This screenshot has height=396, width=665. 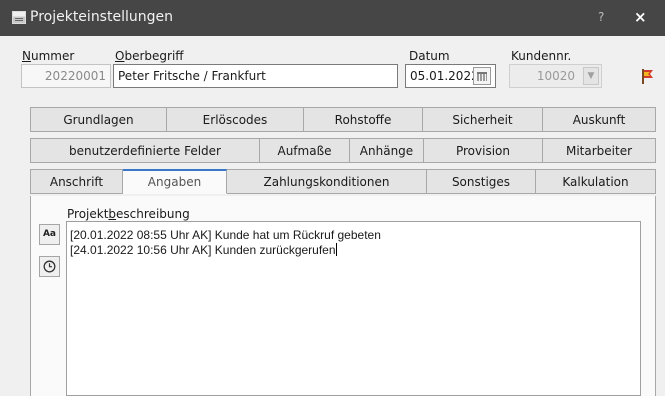 I want to click on tab-erloescodes: Erlöscodes, so click(x=235, y=119).